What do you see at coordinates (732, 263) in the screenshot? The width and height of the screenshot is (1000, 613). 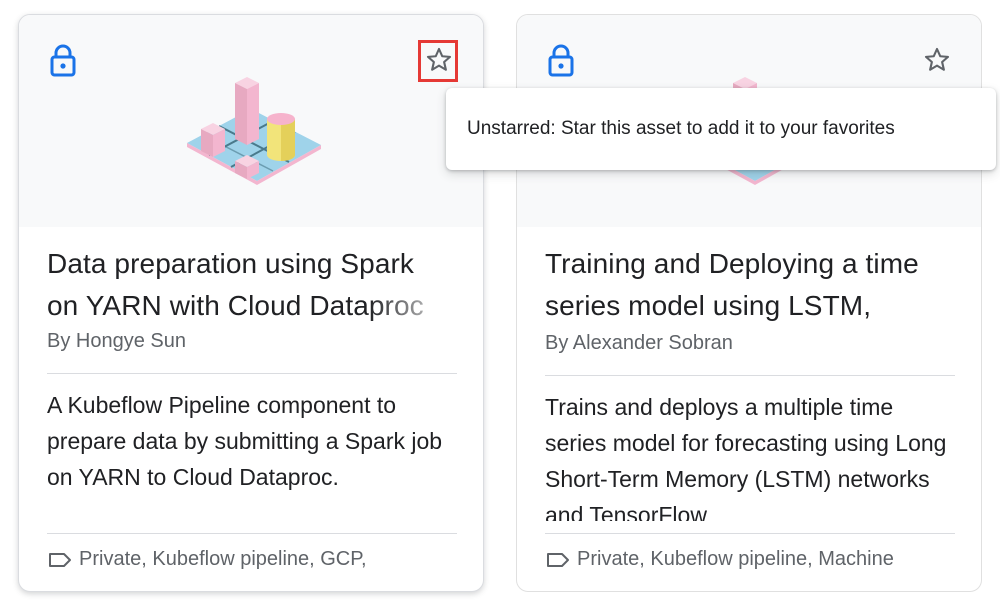 I see `card-title-line: Training and Deploying a time` at bounding box center [732, 263].